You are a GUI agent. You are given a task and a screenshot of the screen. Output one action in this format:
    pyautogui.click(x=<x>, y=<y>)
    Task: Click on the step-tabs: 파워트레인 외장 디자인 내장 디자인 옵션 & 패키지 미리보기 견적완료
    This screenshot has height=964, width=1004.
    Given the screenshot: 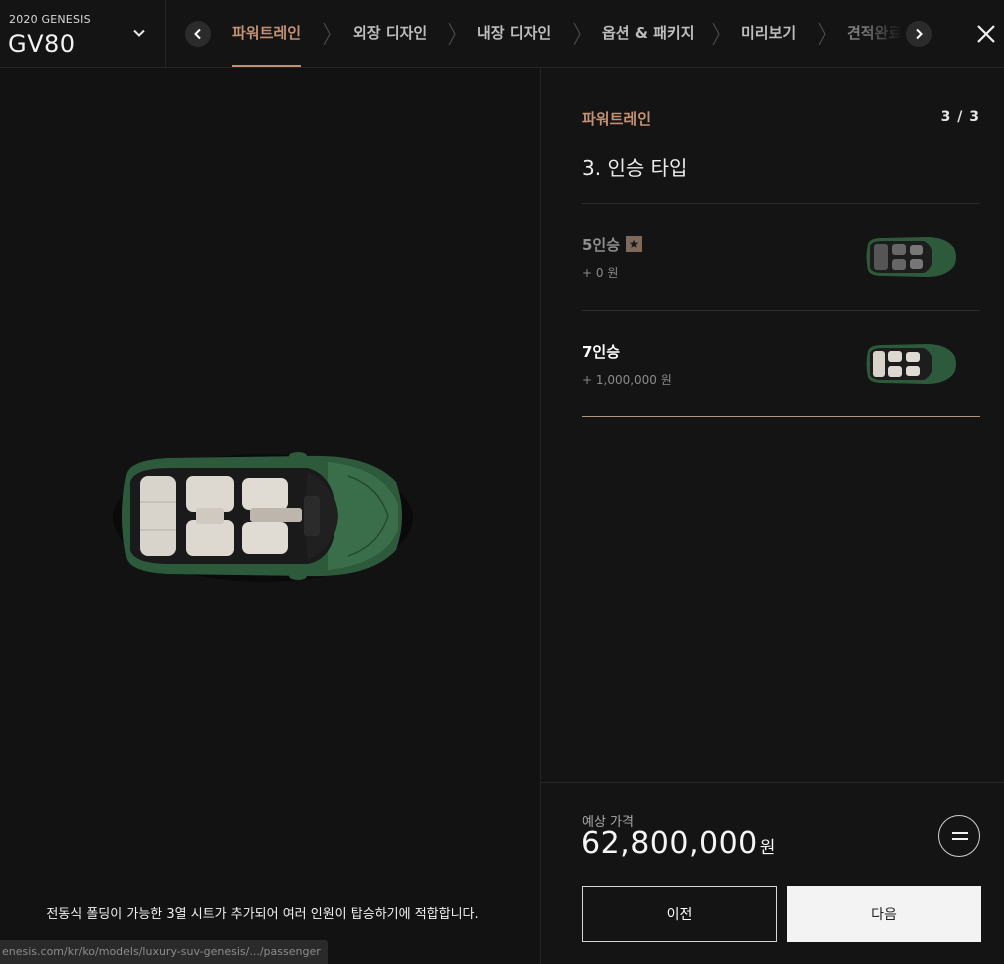 What is the action you would take?
    pyautogui.click(x=558, y=33)
    